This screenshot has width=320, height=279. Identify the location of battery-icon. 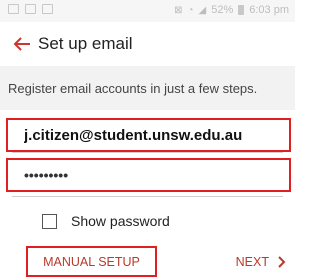
(241, 10).